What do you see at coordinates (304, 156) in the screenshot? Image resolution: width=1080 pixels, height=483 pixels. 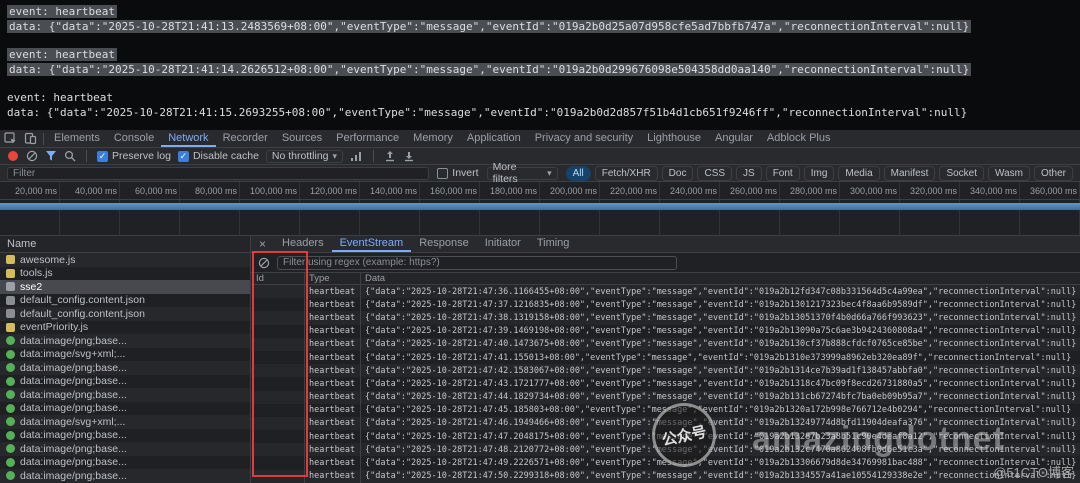 I see `throttling-select: No throttling` at bounding box center [304, 156].